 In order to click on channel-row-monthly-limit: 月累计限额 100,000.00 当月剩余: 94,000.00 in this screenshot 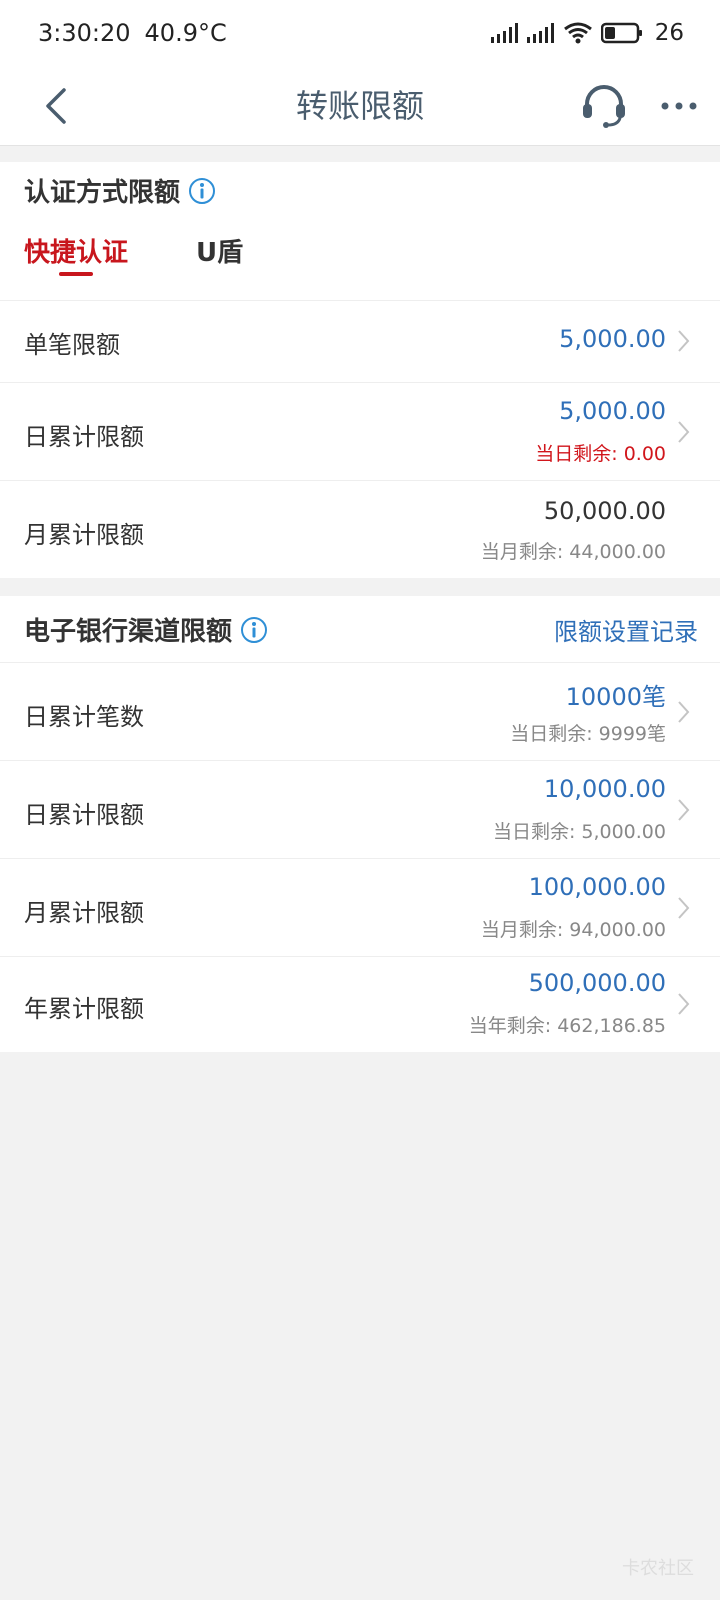, I will do `click(360, 907)`.